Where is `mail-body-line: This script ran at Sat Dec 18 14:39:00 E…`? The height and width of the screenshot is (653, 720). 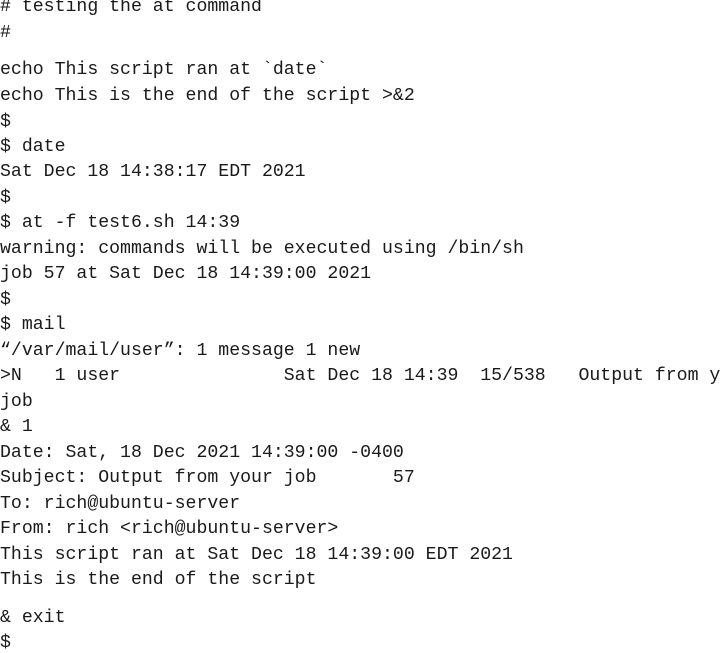 mail-body-line: This script ran at Sat Dec 18 14:39:00 E… is located at coordinates (256, 555).